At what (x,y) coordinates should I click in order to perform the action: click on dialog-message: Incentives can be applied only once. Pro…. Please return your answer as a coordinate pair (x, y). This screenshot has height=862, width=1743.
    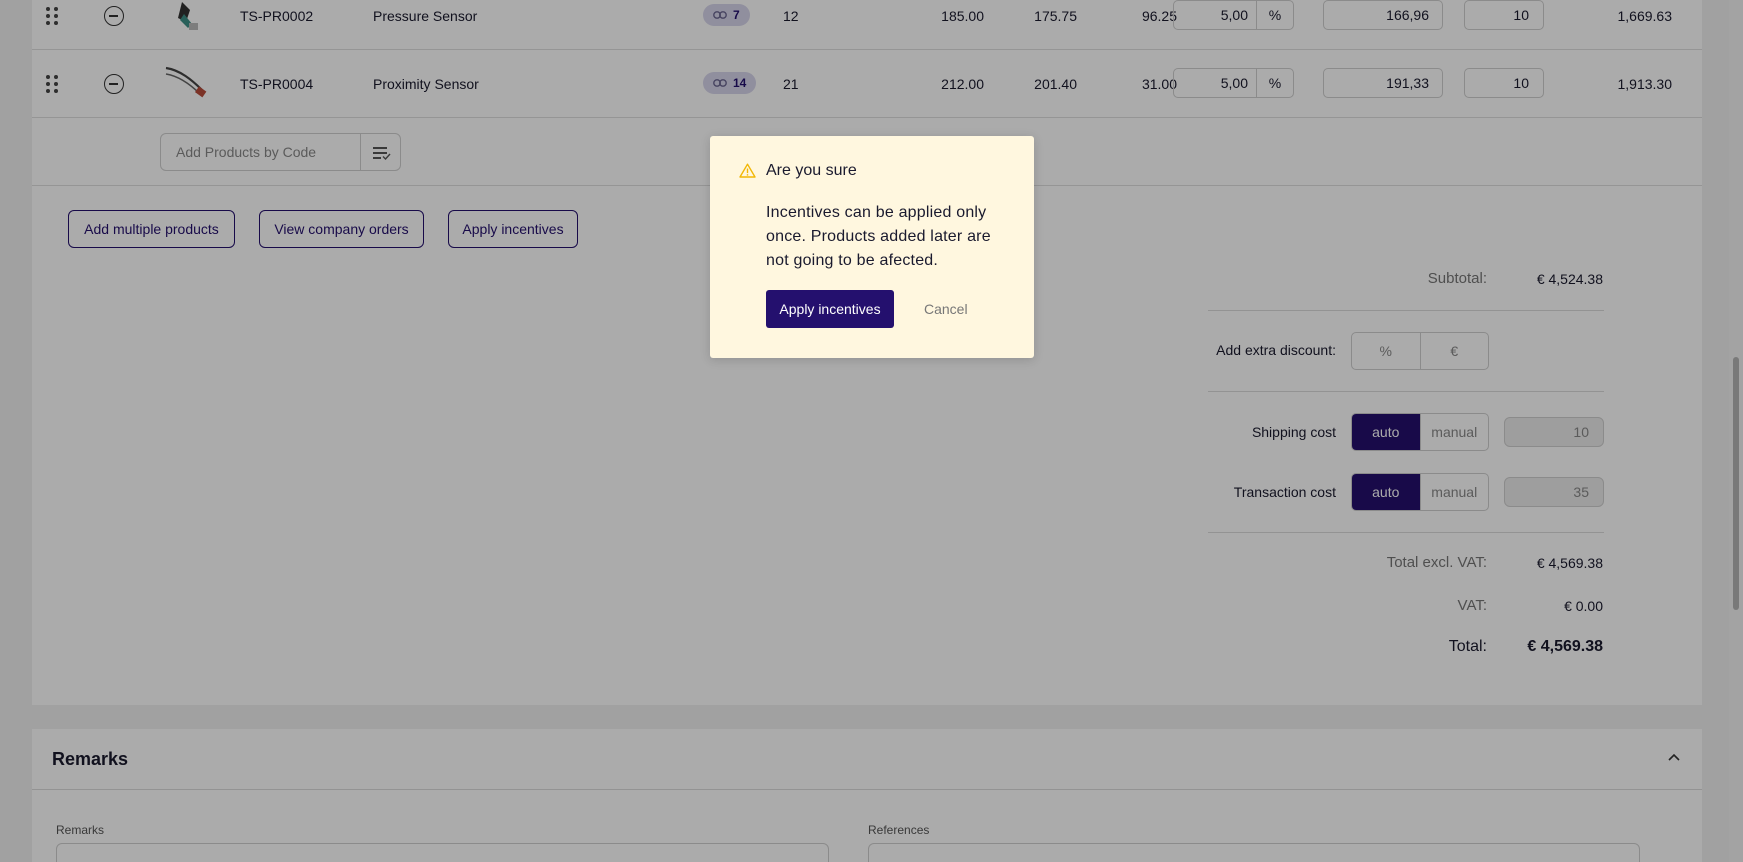
    Looking at the image, I should click on (878, 236).